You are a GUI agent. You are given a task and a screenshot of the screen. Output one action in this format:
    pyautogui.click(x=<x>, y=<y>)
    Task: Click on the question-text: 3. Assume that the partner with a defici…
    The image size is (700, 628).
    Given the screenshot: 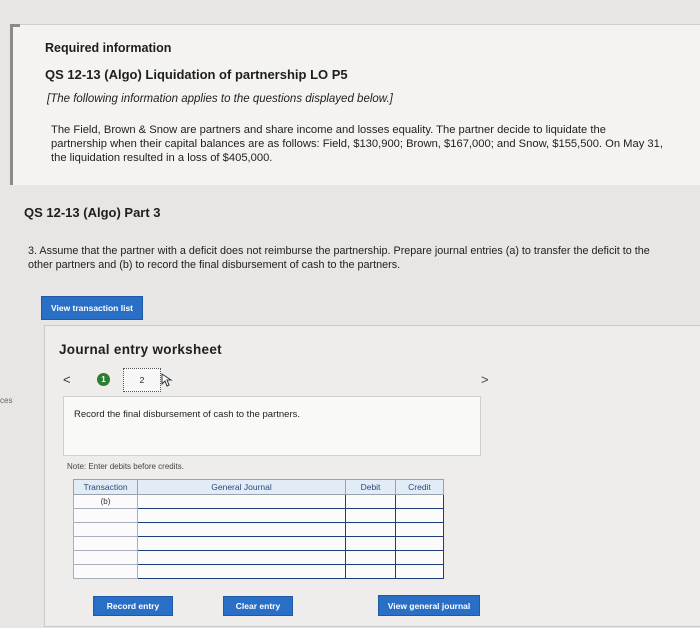 What is the action you would take?
    pyautogui.click(x=363, y=258)
    